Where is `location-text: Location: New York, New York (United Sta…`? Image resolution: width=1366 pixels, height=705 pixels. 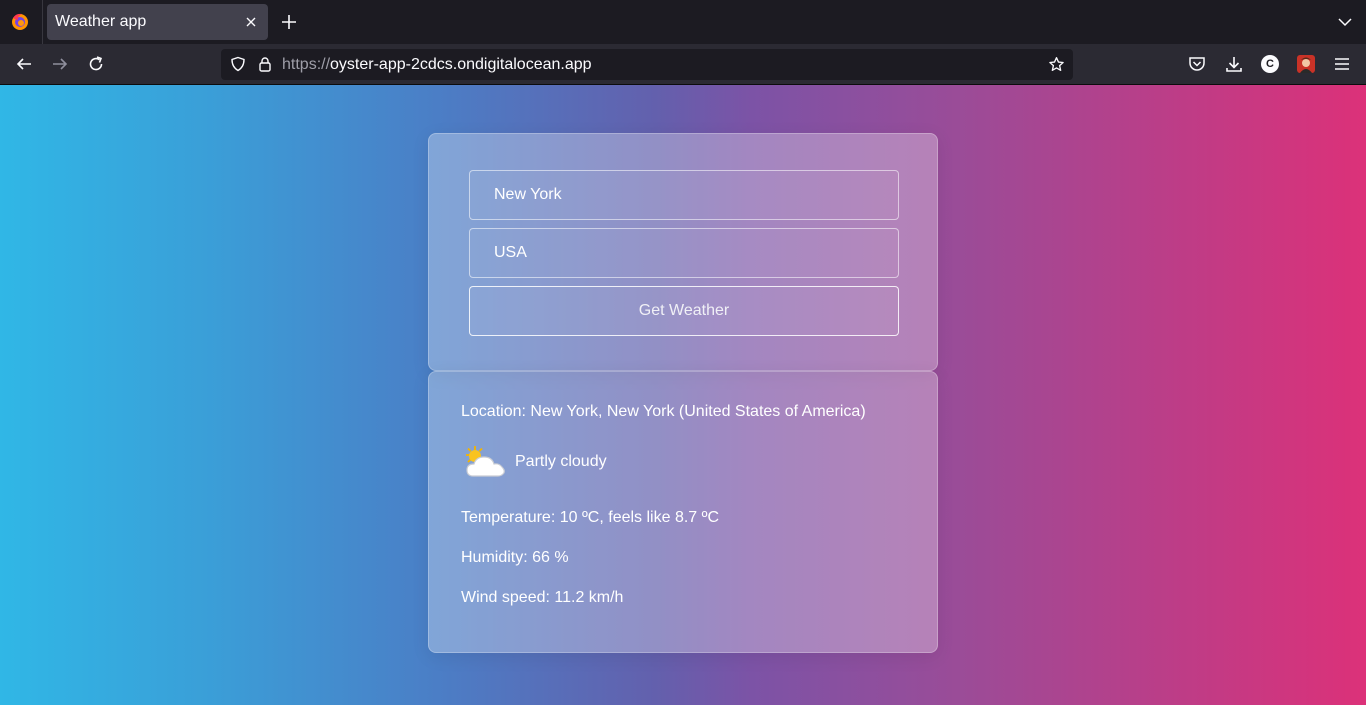
location-text: Location: New York, New York (United Sta… is located at coordinates (663, 411).